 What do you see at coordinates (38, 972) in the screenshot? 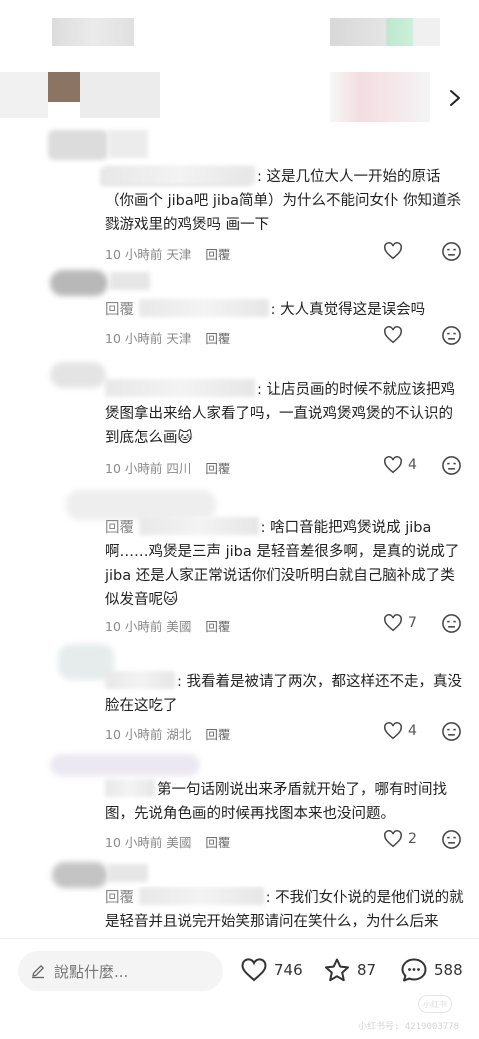
I see `pencil-icon` at bounding box center [38, 972].